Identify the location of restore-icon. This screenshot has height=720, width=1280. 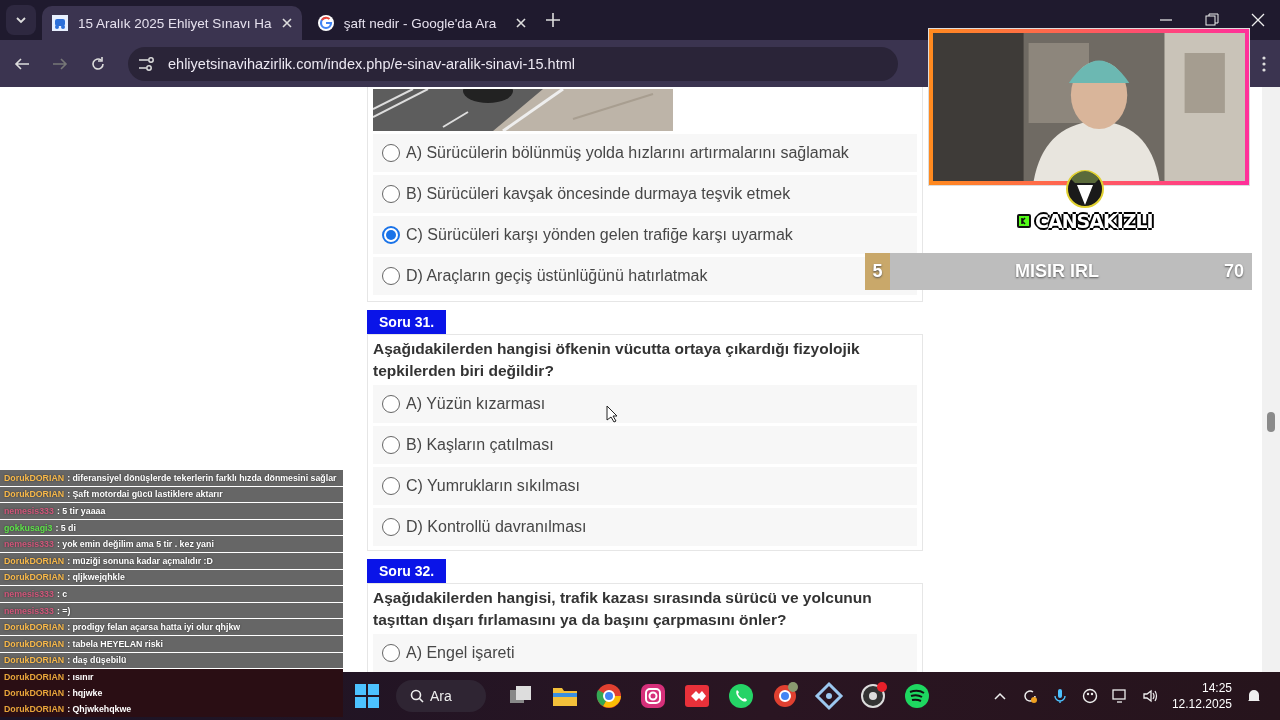
(1212, 20).